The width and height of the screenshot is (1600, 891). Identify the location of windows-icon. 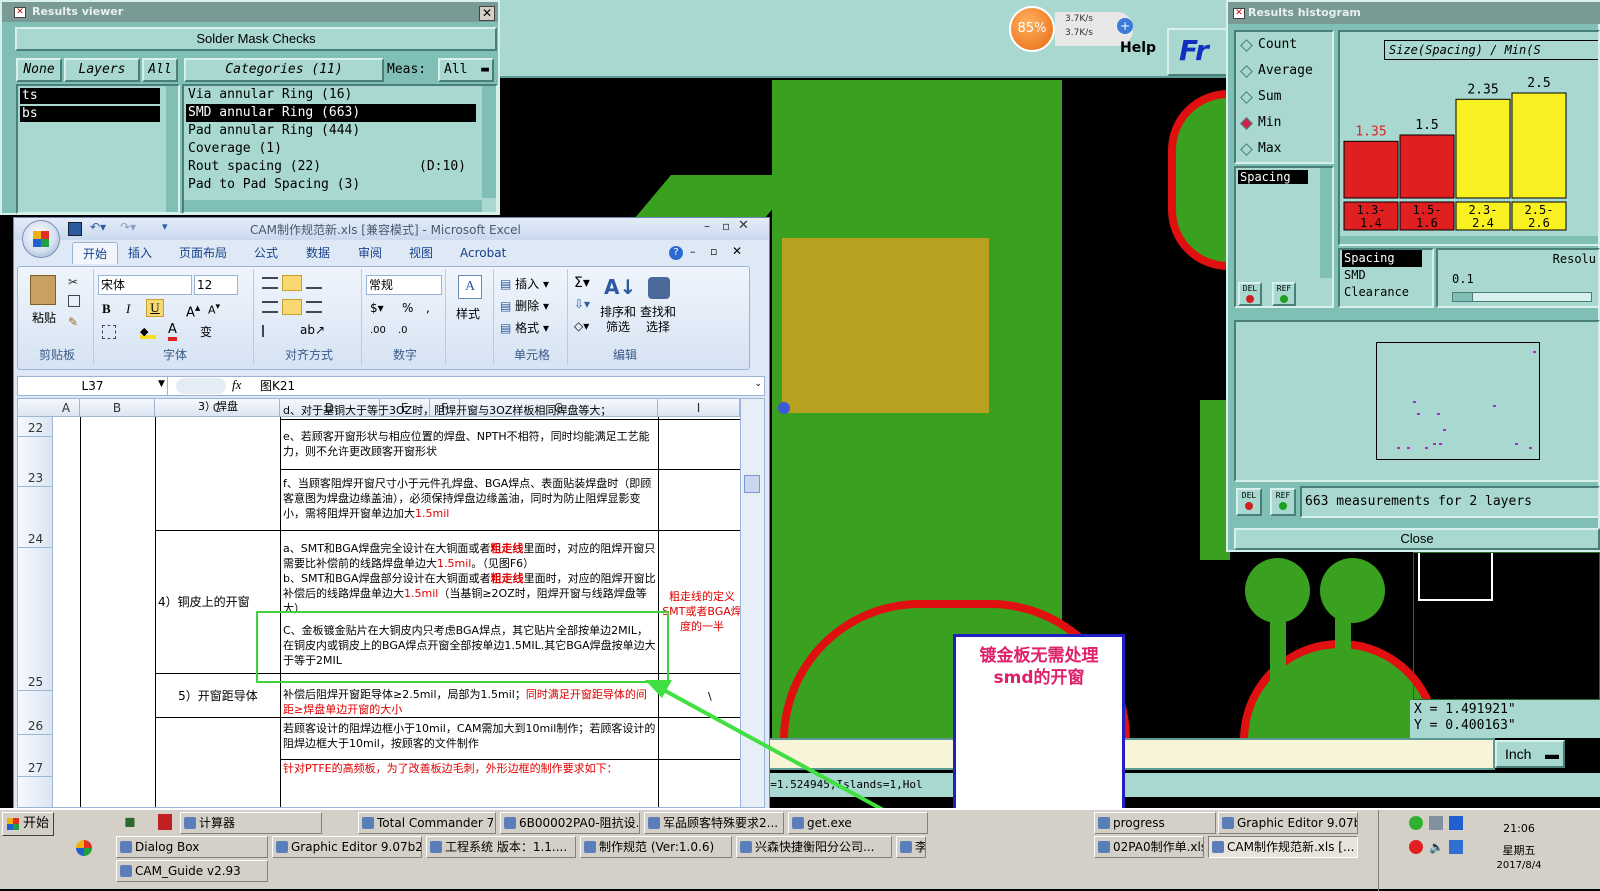
(13, 824).